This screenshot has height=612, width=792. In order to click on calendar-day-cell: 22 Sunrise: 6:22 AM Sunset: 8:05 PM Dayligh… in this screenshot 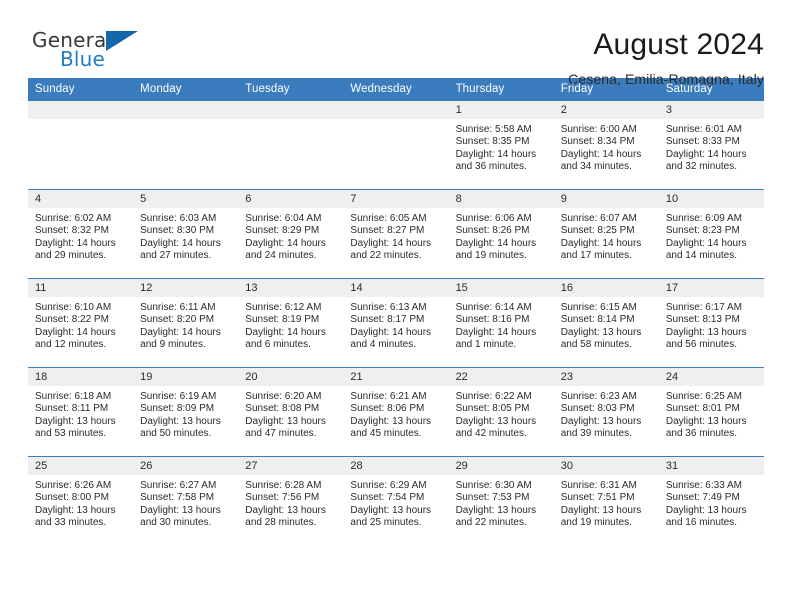, I will do `click(501, 412)`.